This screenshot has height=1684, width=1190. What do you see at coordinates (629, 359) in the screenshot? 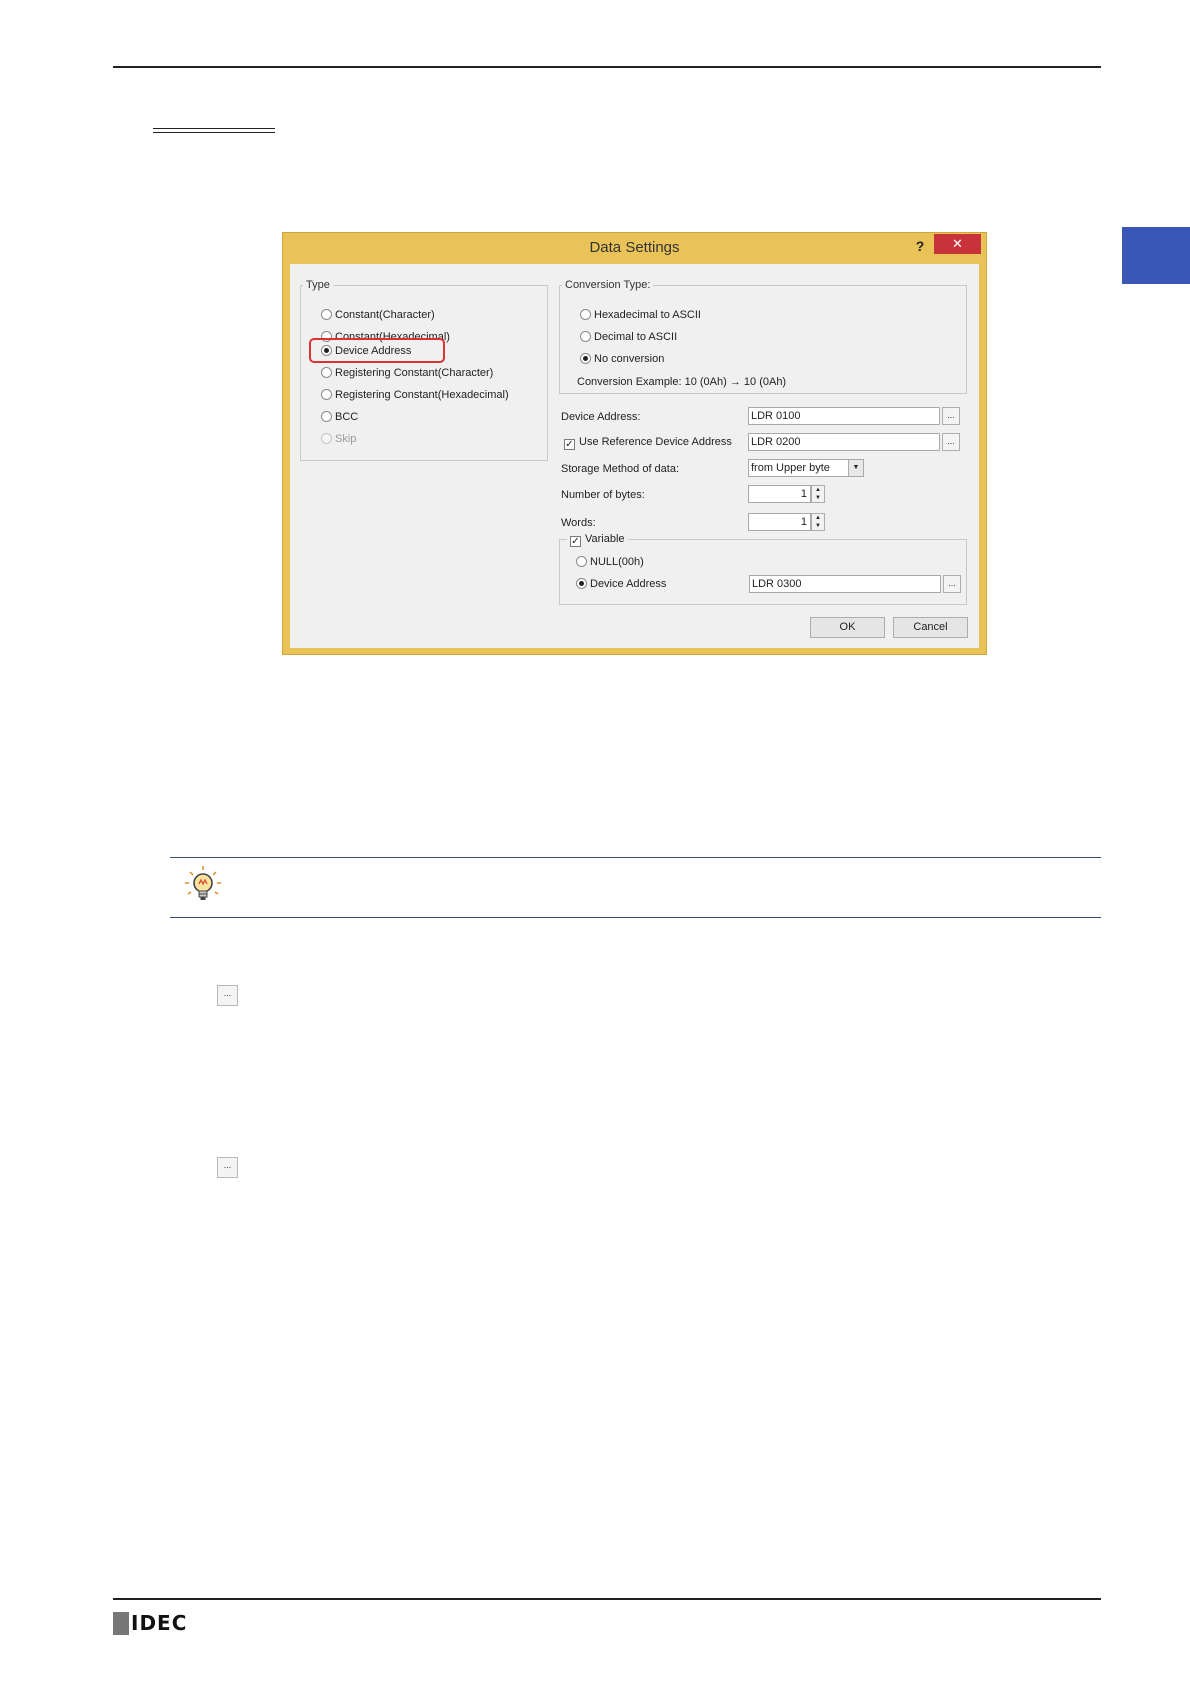
I see `conversion-option-label: No conversion` at bounding box center [629, 359].